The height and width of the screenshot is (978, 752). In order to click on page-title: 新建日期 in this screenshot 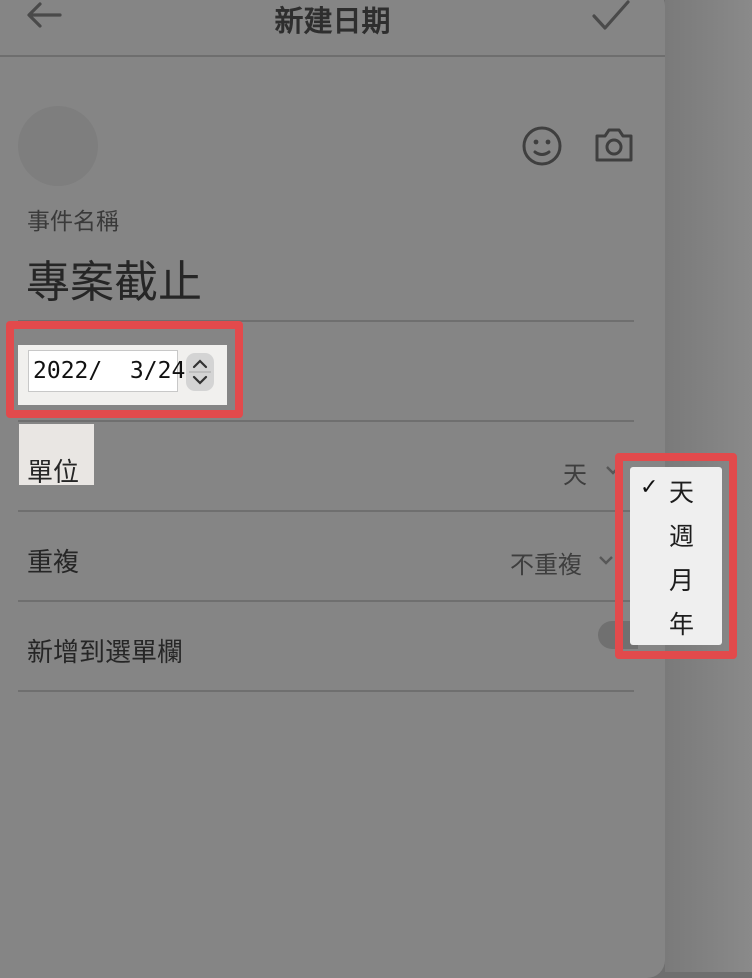, I will do `click(332, 21)`.